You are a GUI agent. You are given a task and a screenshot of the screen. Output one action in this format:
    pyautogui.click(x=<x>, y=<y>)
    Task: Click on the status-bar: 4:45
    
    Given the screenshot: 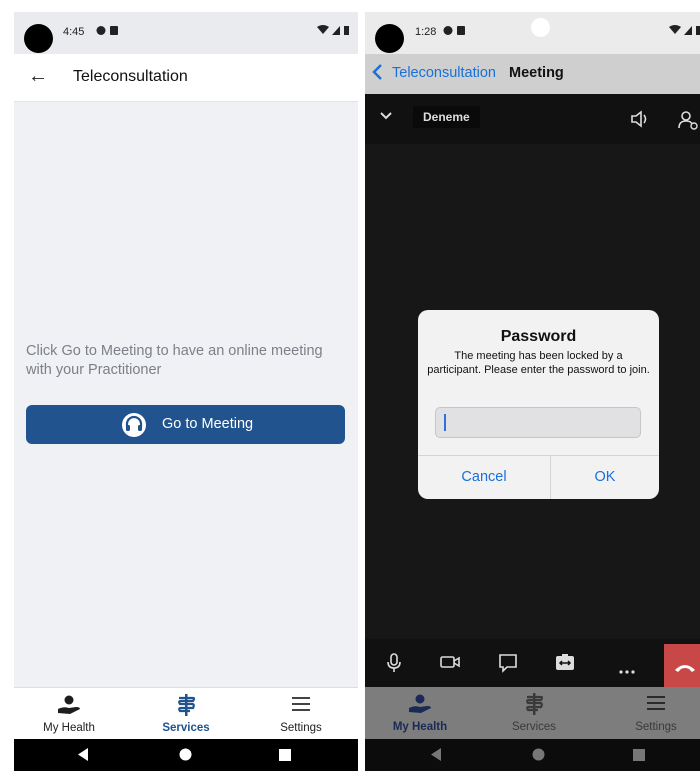 What is the action you would take?
    pyautogui.click(x=186, y=33)
    